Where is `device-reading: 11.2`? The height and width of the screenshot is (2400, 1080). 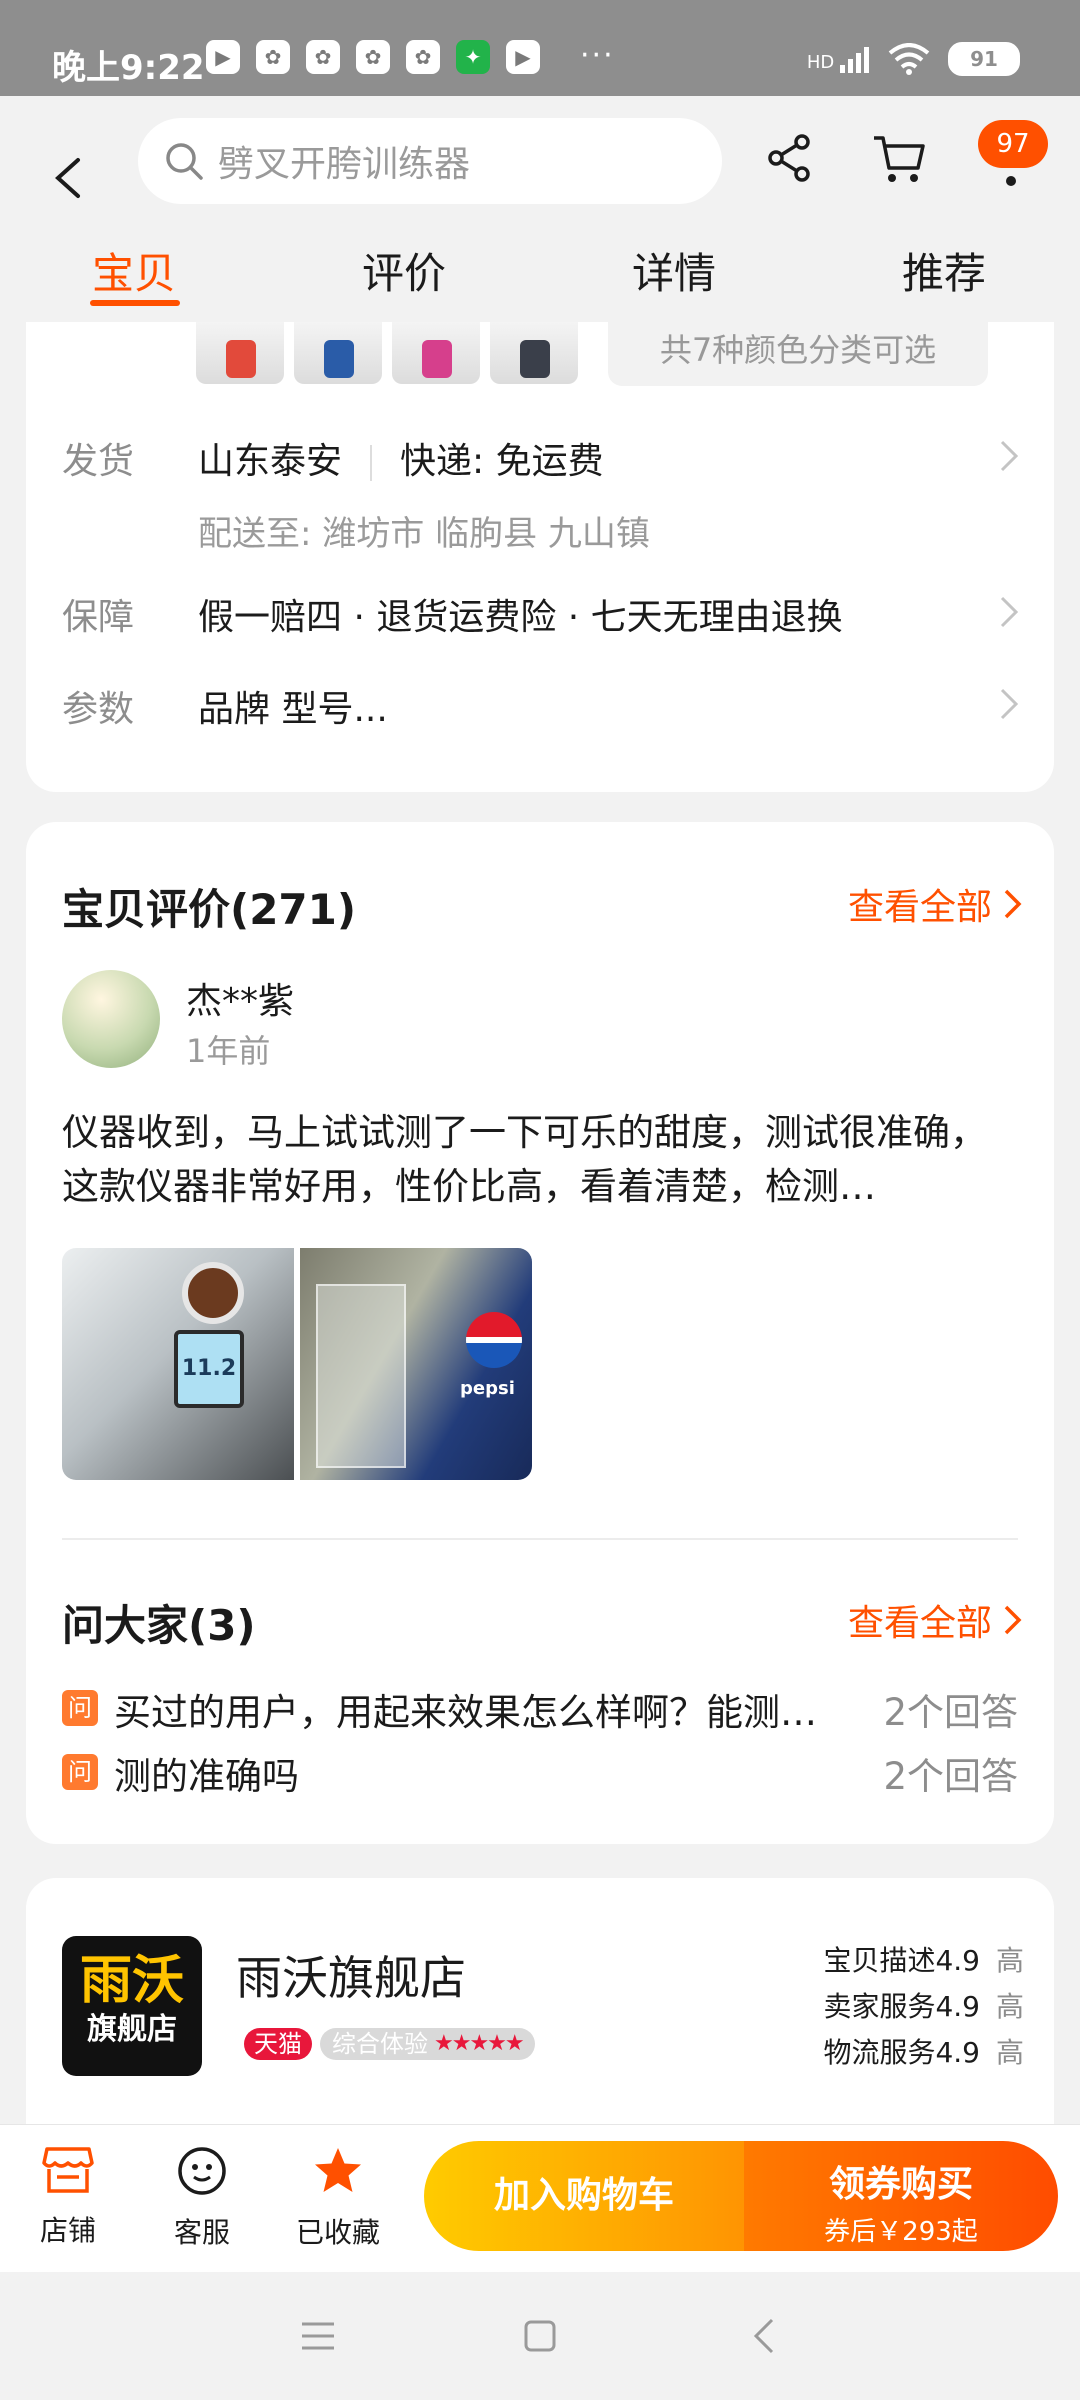 device-reading: 11.2 is located at coordinates (209, 1368).